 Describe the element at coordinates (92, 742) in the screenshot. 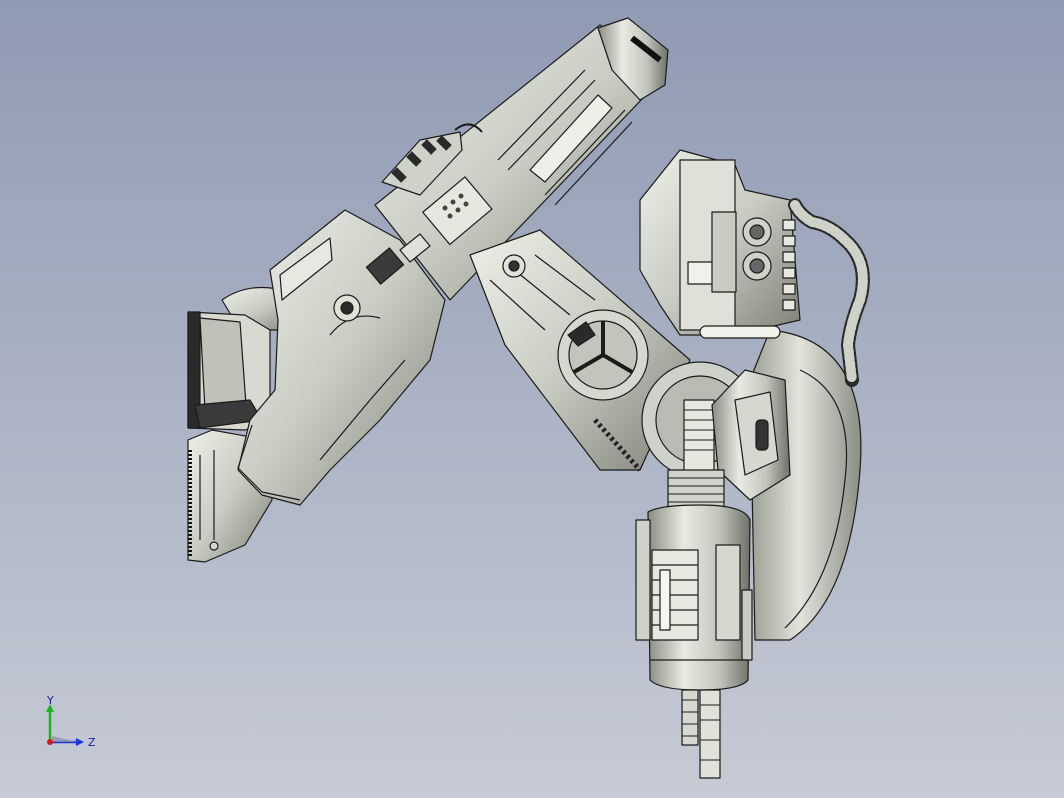

I see `z-axis-label: Z` at that location.